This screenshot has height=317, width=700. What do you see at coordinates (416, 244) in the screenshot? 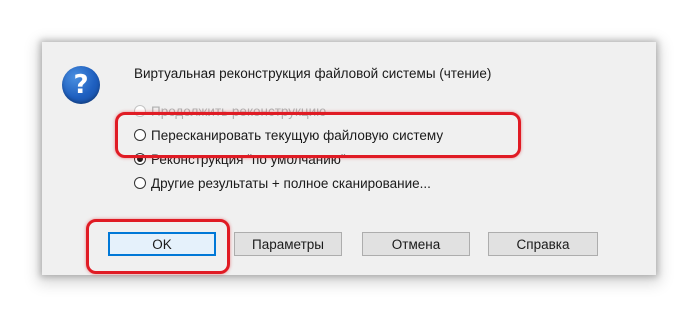
I see `cancel-button: Отмена` at bounding box center [416, 244].